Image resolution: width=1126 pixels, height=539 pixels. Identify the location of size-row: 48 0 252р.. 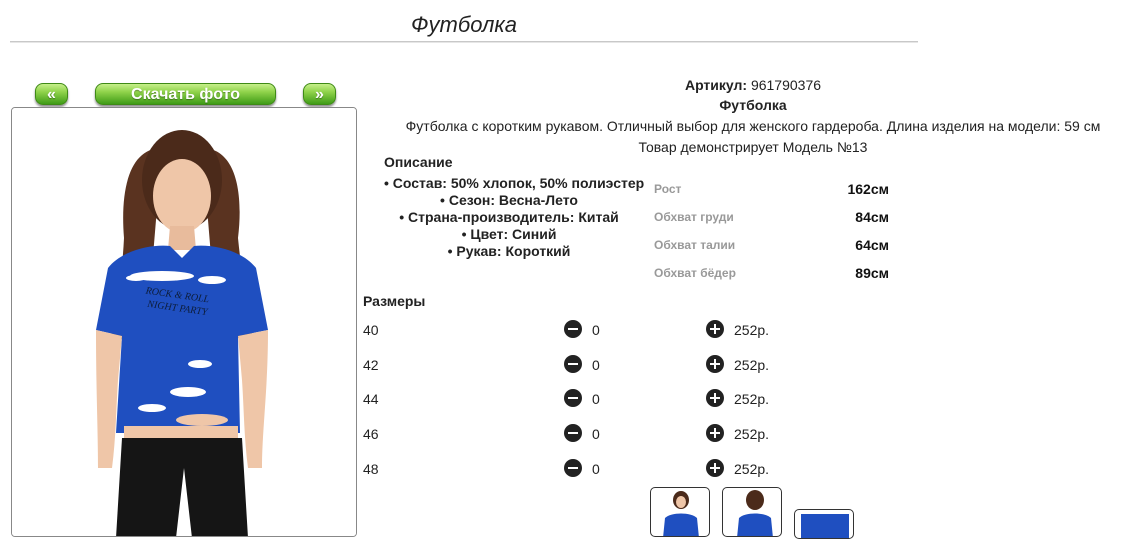
(573, 469).